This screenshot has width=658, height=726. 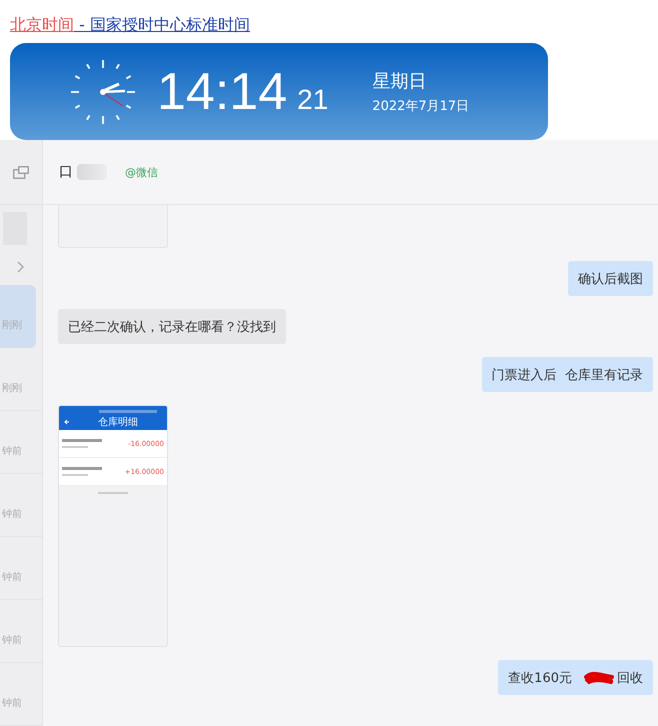 I want to click on back-arrow-icon, so click(x=67, y=421).